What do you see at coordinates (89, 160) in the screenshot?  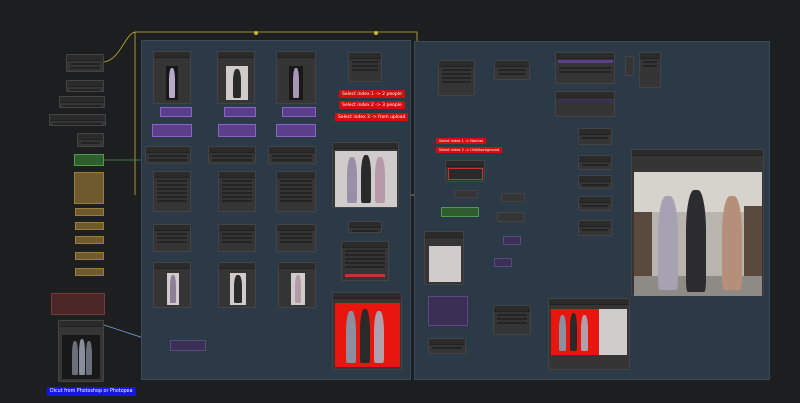 I see `lora-loader-node` at bounding box center [89, 160].